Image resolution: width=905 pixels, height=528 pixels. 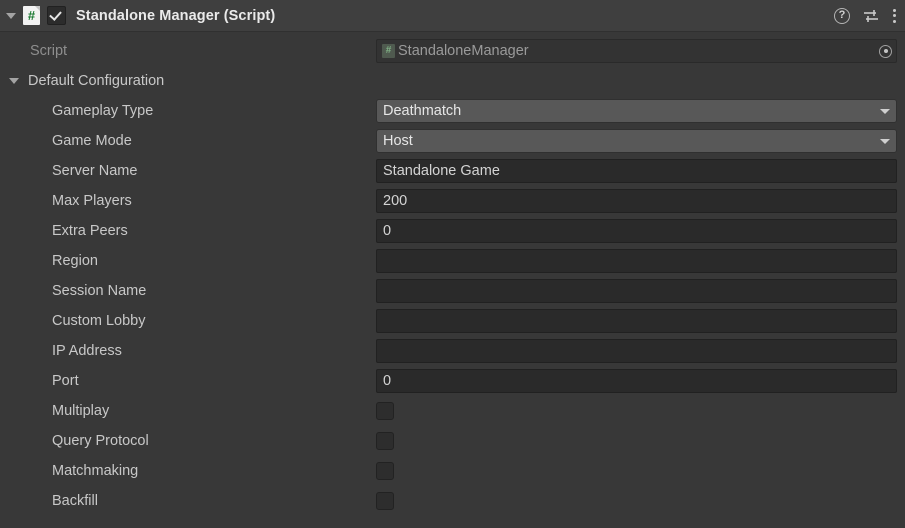 I want to click on row-matchmaking: Matchmaking, so click(x=452, y=471).